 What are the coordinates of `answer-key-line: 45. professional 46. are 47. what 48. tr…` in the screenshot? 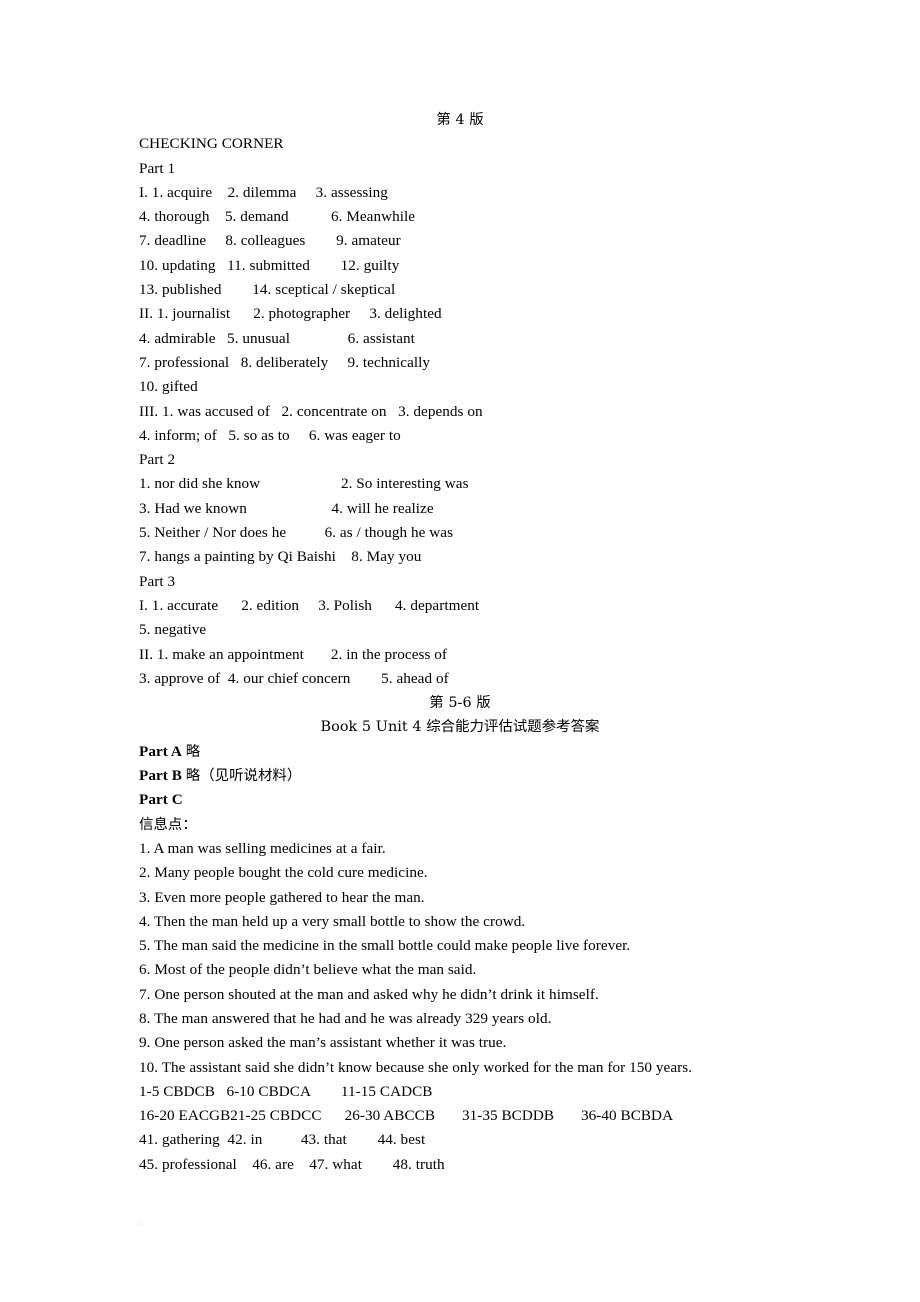 It's located at (292, 1164).